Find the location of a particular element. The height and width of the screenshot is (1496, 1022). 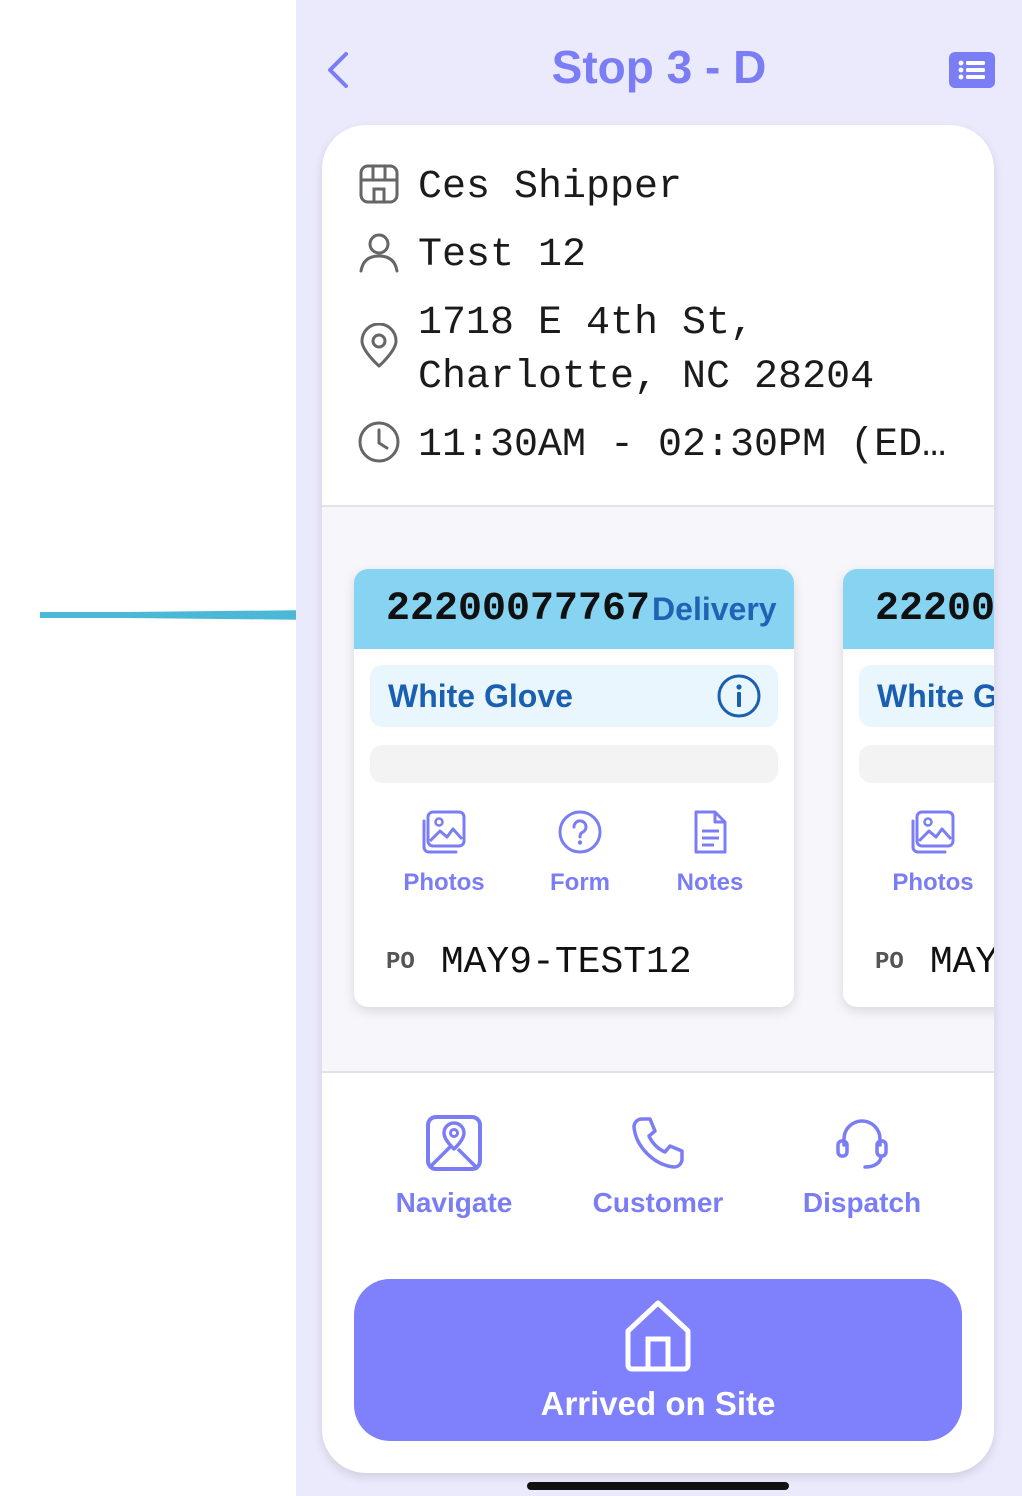

notes-label: Notes is located at coordinates (710, 882).